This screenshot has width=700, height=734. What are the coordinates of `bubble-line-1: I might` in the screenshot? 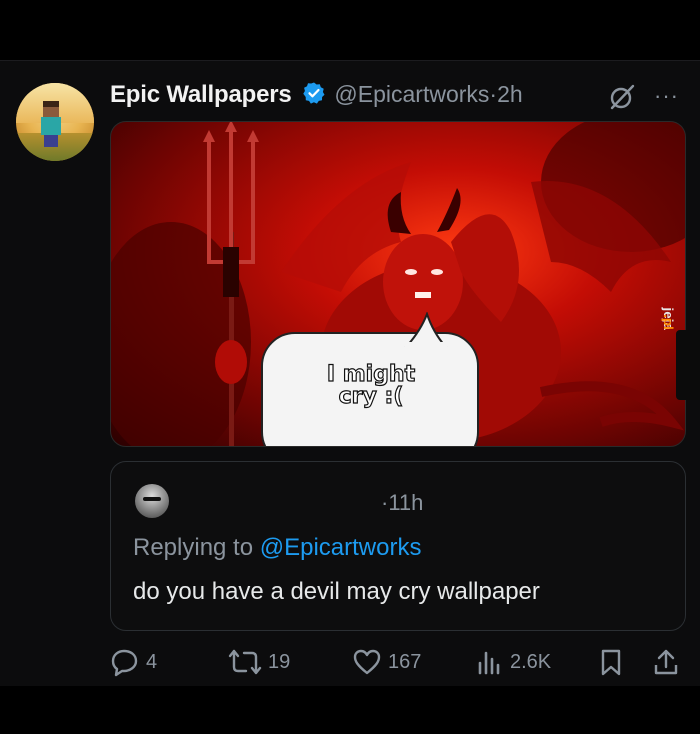 It's located at (371, 374).